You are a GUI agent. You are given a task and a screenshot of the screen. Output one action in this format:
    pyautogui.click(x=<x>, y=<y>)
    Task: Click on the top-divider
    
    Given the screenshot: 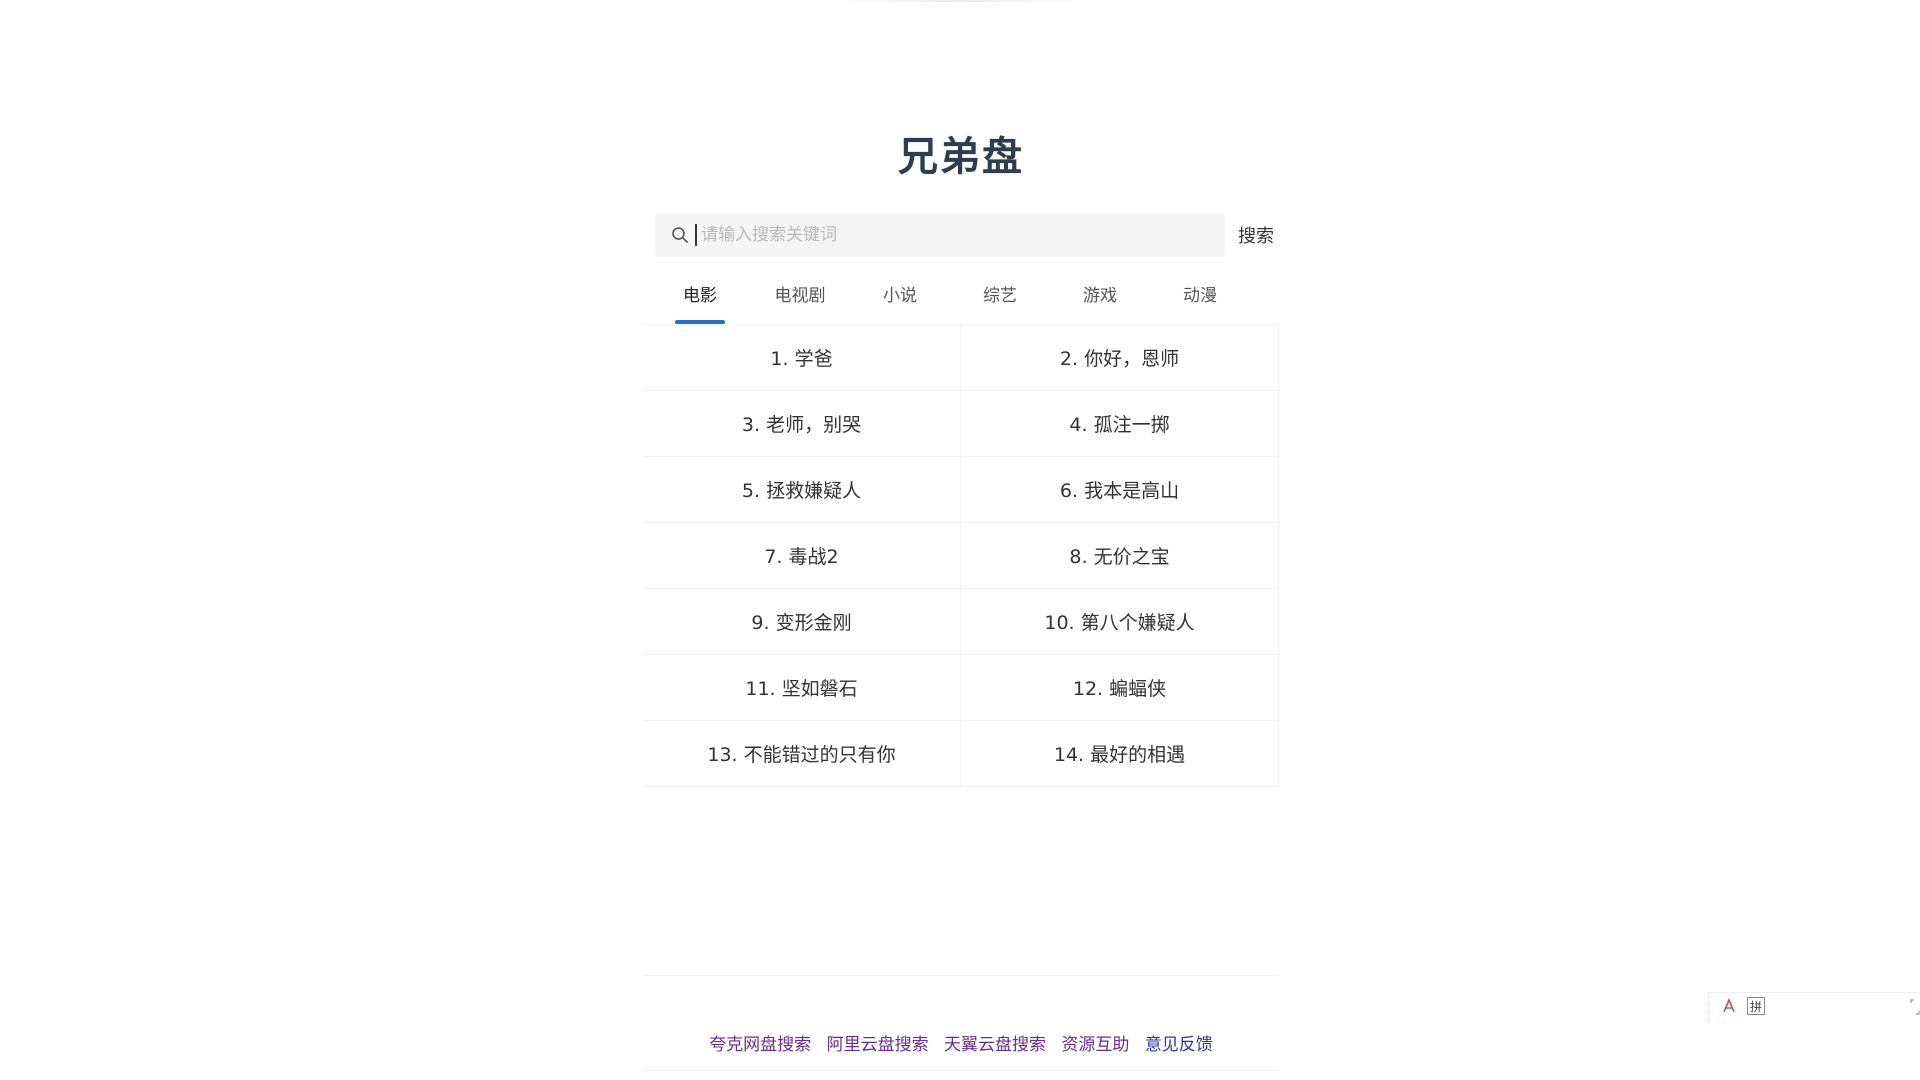 What is the action you would take?
    pyautogui.click(x=960, y=1)
    